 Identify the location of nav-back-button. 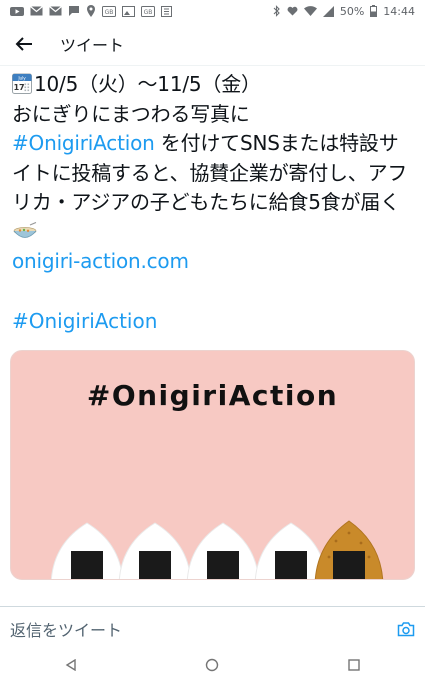
(71, 665).